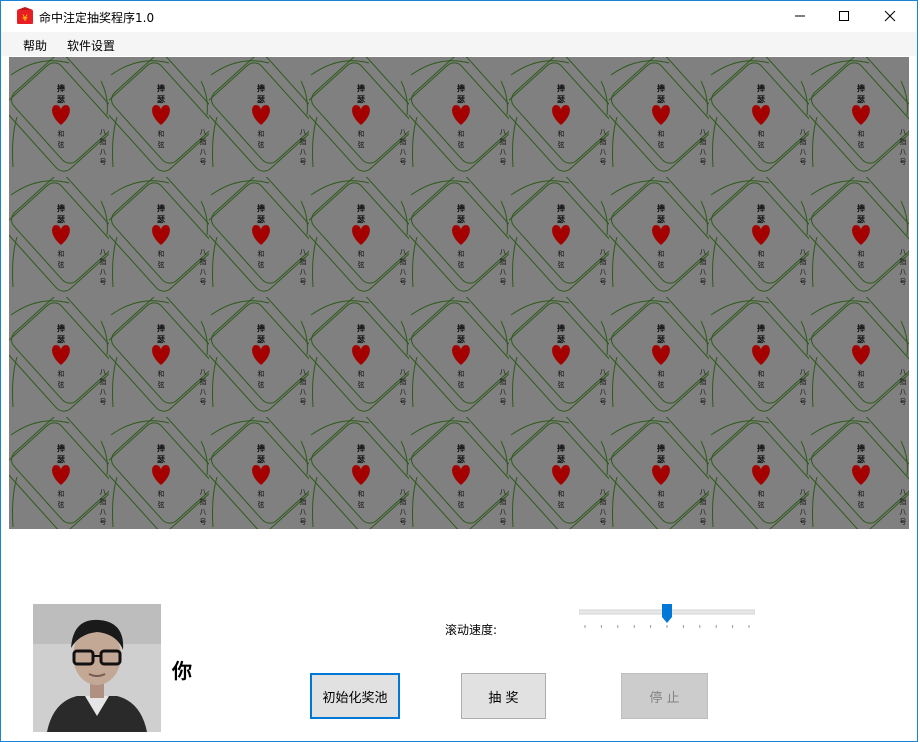 This screenshot has height=742, width=920. What do you see at coordinates (800, 16) in the screenshot?
I see `minimize-button` at bounding box center [800, 16].